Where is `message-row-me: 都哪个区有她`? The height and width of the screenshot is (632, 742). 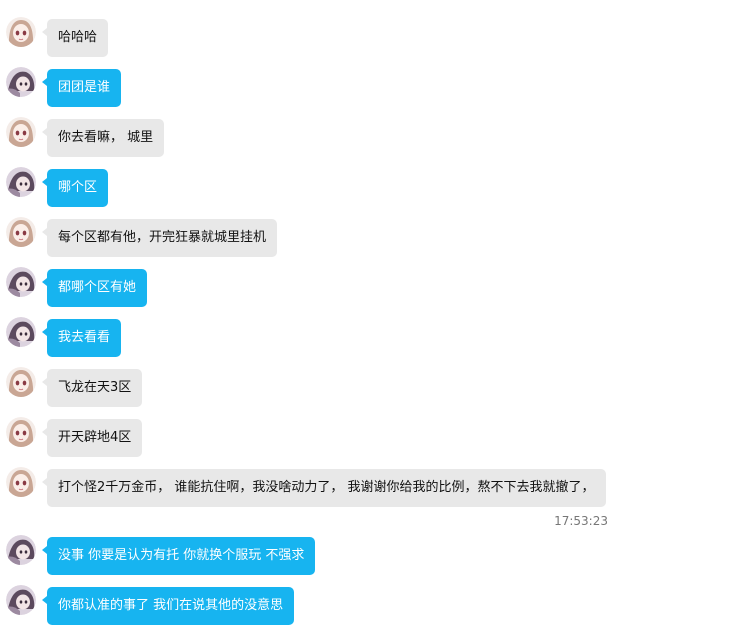
message-row-me: 都哪个区有她 is located at coordinates (371, 288).